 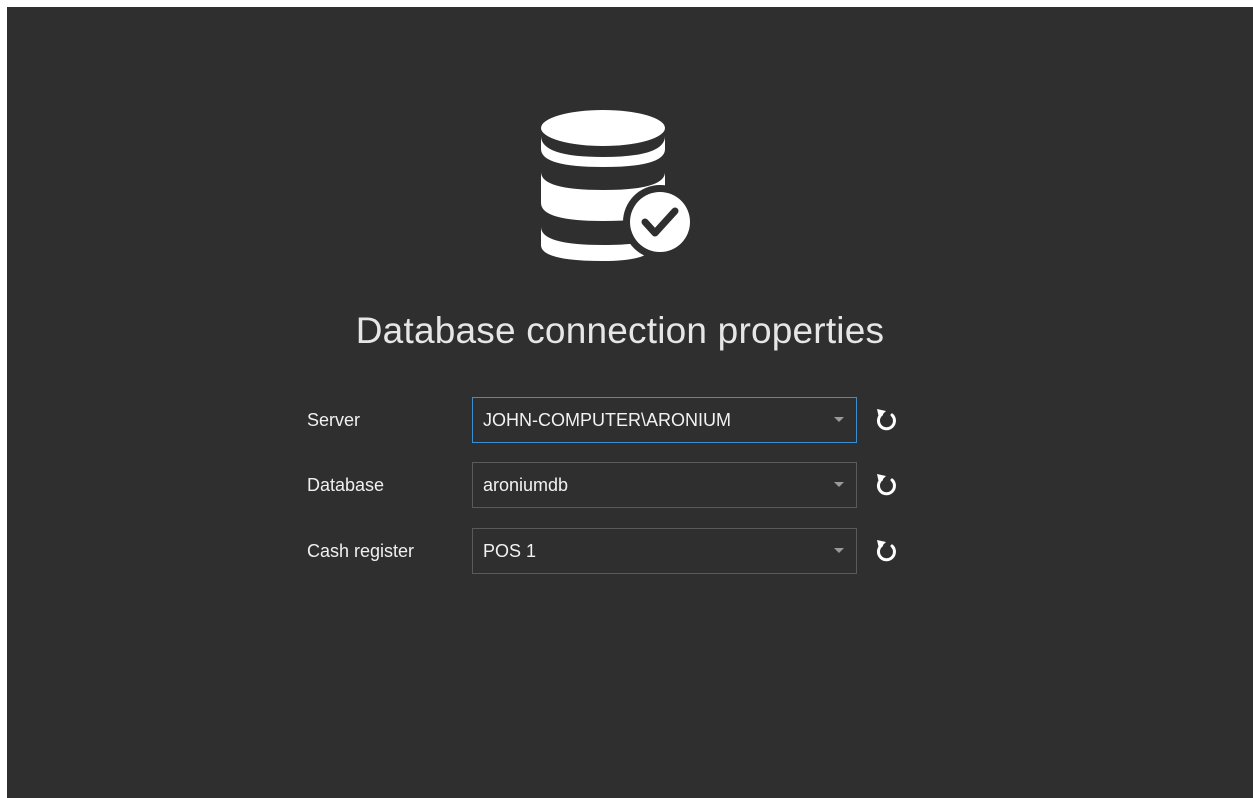 I want to click on page-title: Database connection properties, so click(x=620, y=330).